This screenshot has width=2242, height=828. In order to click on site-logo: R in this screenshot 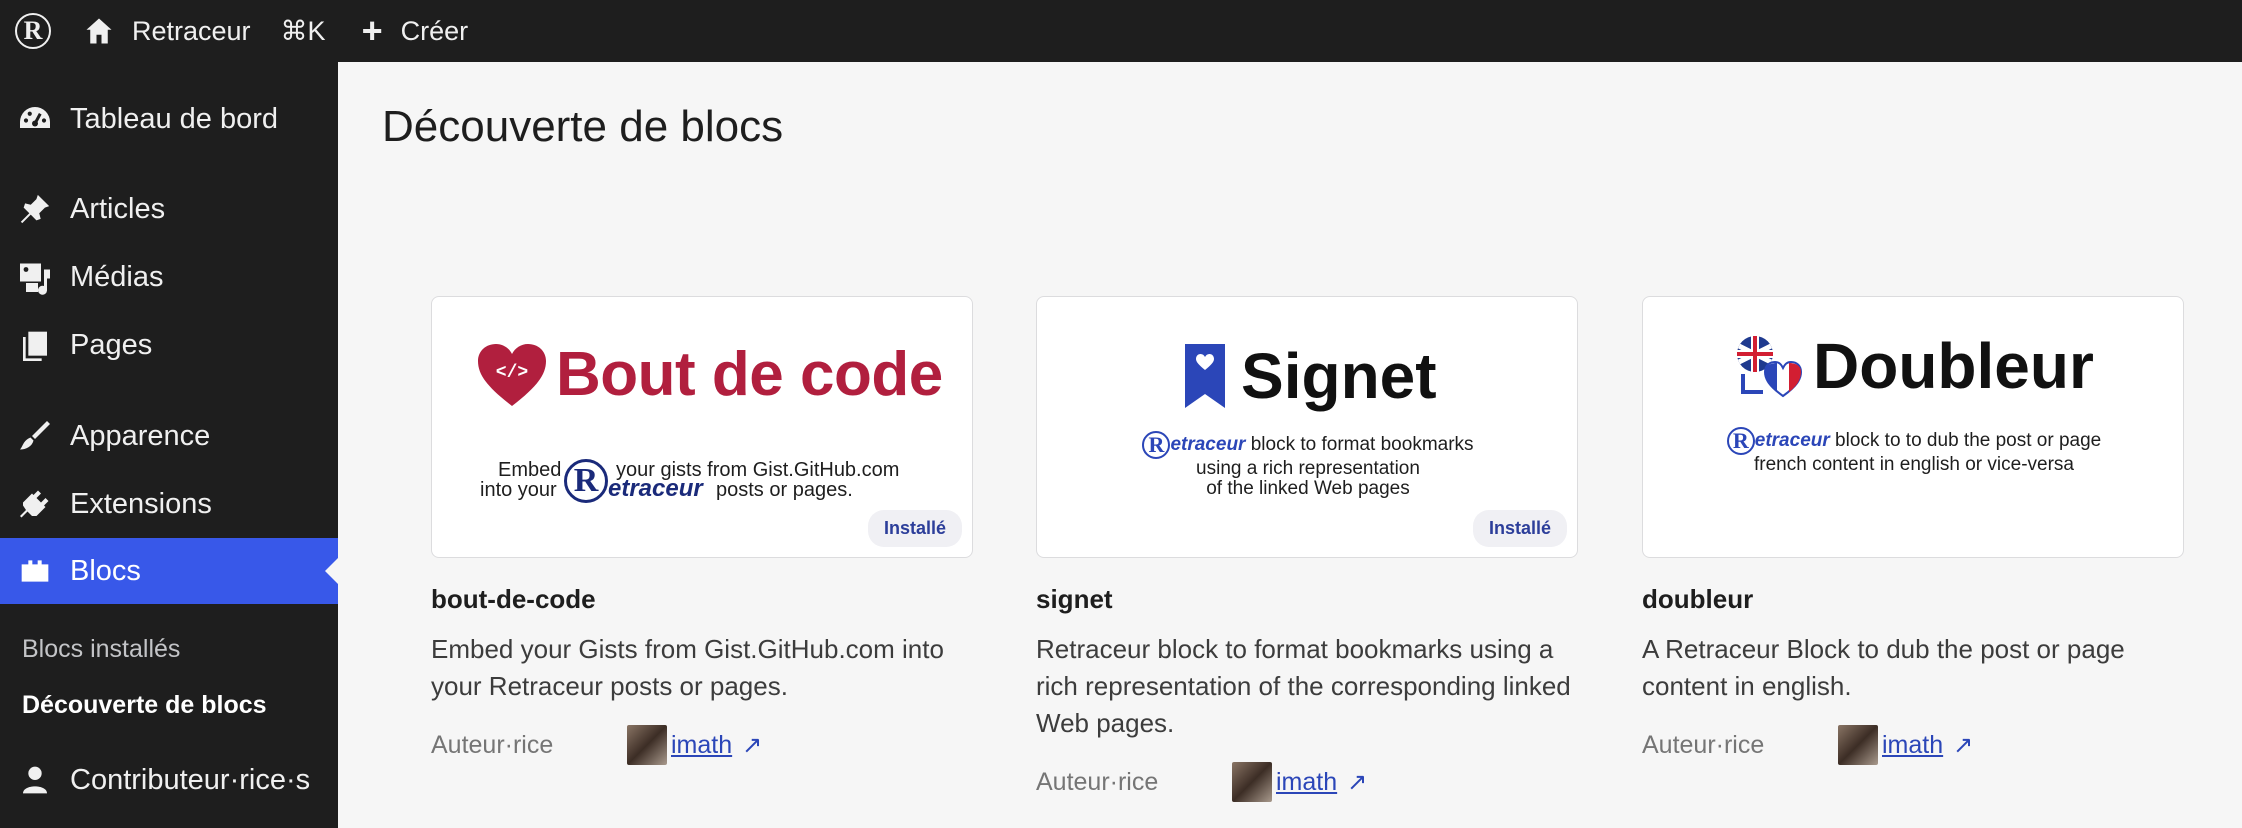, I will do `click(31, 31)`.